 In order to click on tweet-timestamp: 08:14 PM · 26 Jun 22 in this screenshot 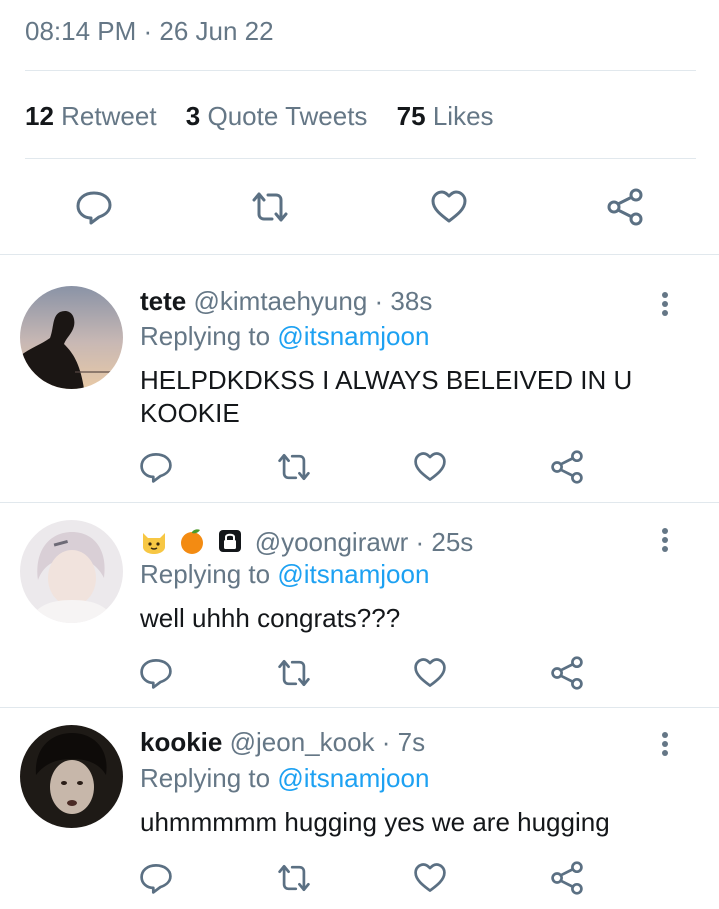, I will do `click(149, 31)`.